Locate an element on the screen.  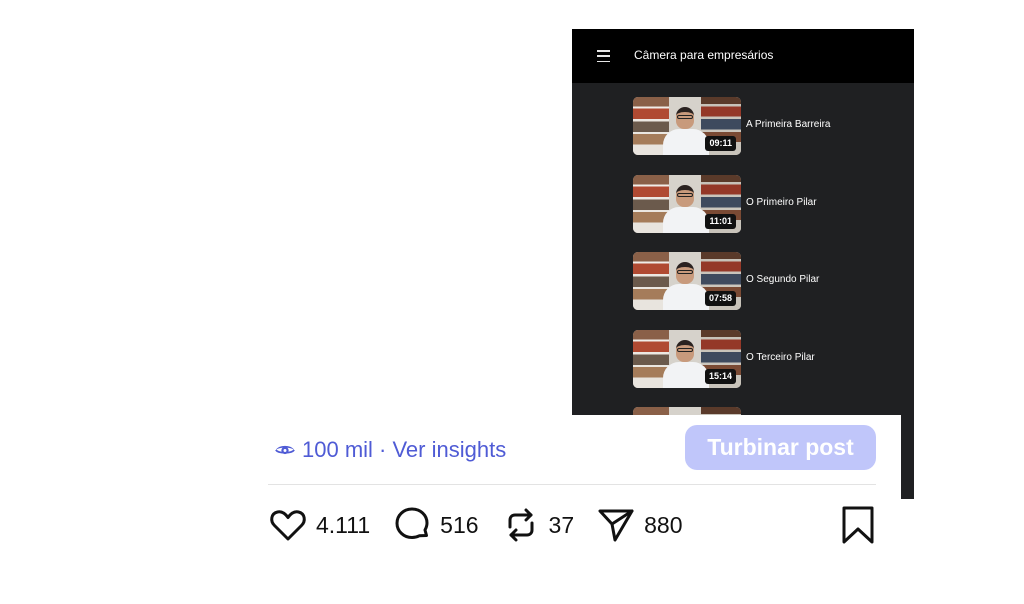
like-count: 4.111 is located at coordinates (343, 525).